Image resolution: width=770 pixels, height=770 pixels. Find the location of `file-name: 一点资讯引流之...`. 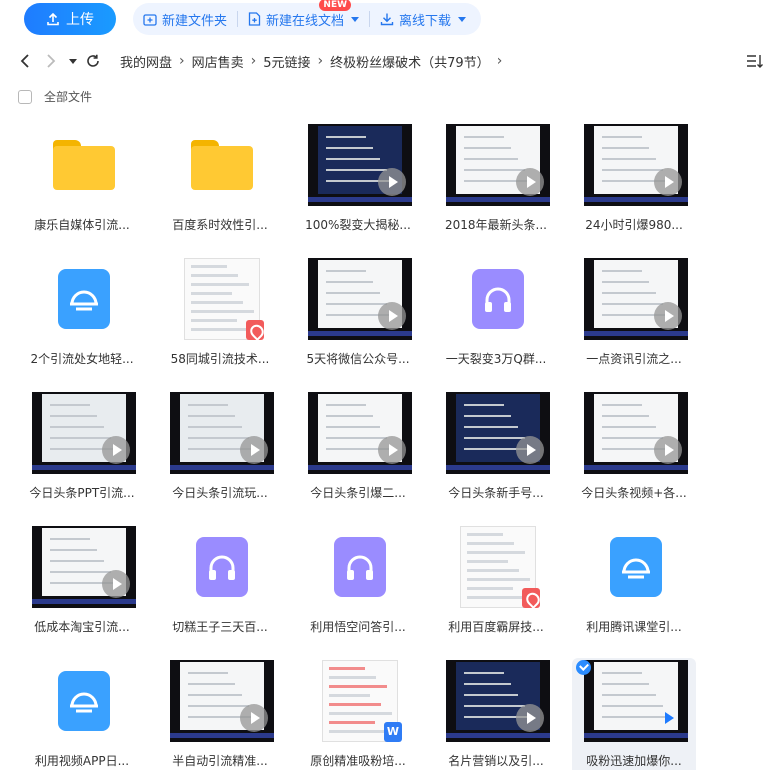

file-name: 一点资讯引流之... is located at coordinates (634, 359).